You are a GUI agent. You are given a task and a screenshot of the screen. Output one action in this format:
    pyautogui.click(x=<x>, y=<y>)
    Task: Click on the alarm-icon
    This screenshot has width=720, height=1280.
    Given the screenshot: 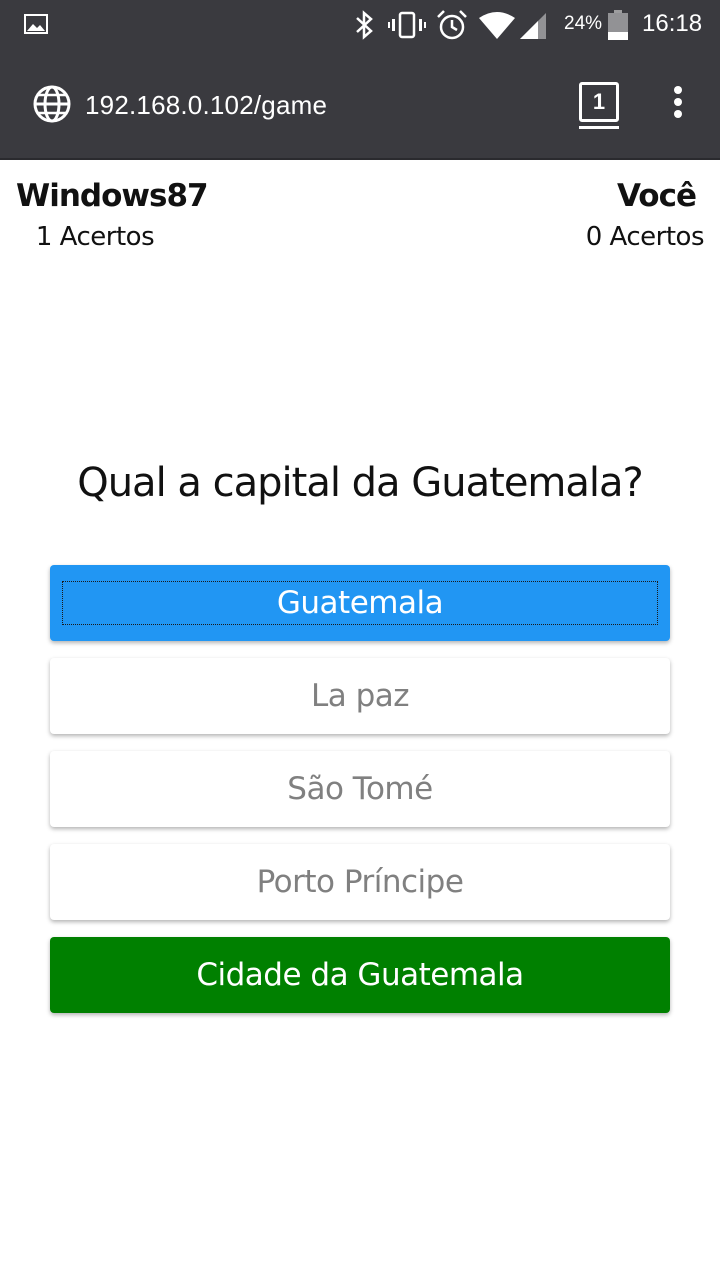 What is the action you would take?
    pyautogui.click(x=452, y=25)
    